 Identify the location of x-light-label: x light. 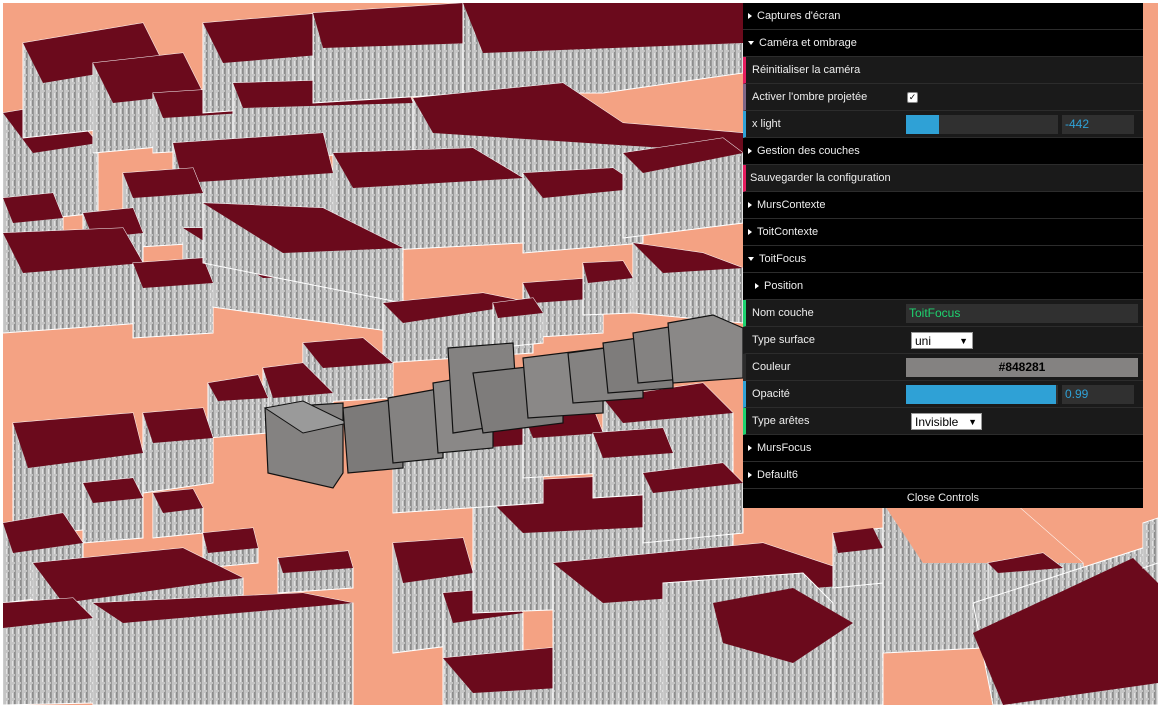
(766, 124).